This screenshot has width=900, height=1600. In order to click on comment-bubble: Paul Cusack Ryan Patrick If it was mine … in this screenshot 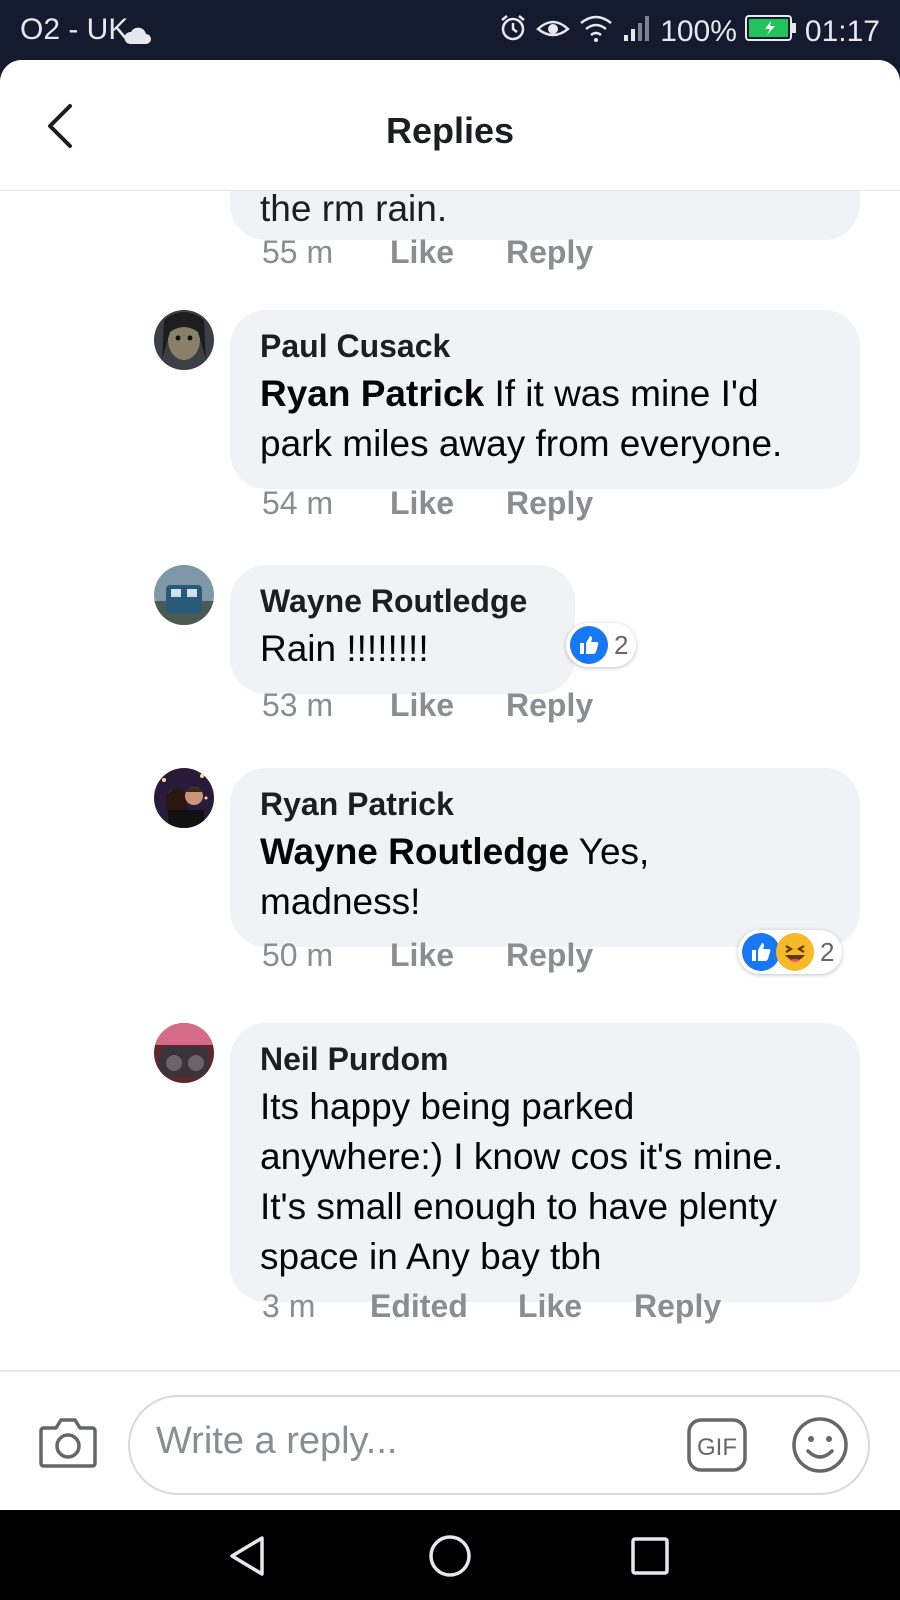, I will do `click(545, 399)`.